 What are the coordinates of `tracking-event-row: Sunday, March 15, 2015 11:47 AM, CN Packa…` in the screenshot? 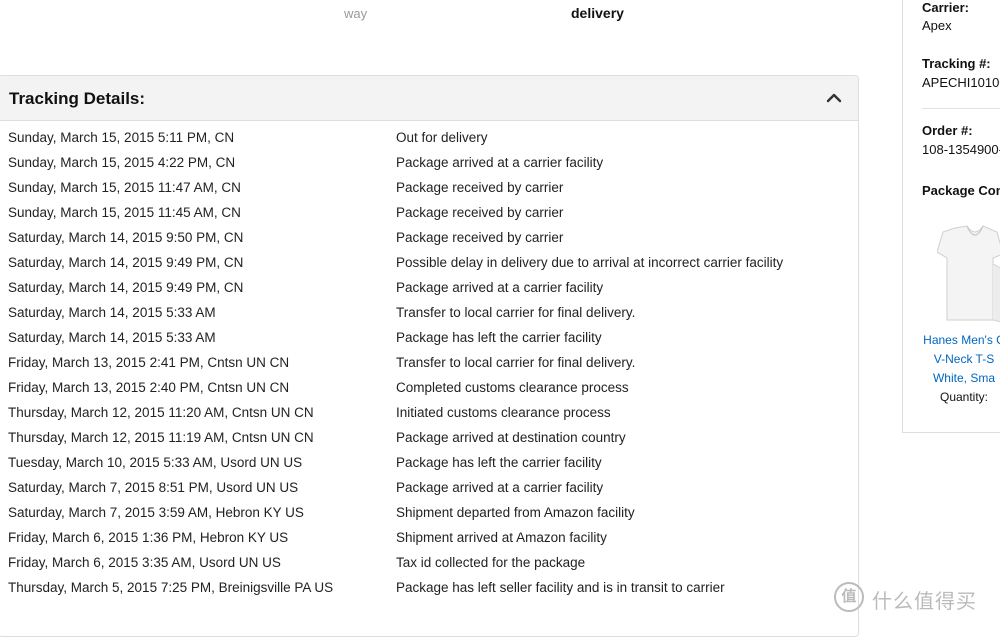 It's located at (429, 188).